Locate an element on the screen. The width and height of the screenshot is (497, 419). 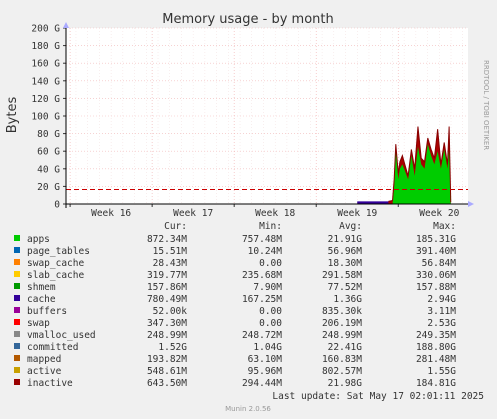
legend-header-cur: Cur: is located at coordinates (175, 226).